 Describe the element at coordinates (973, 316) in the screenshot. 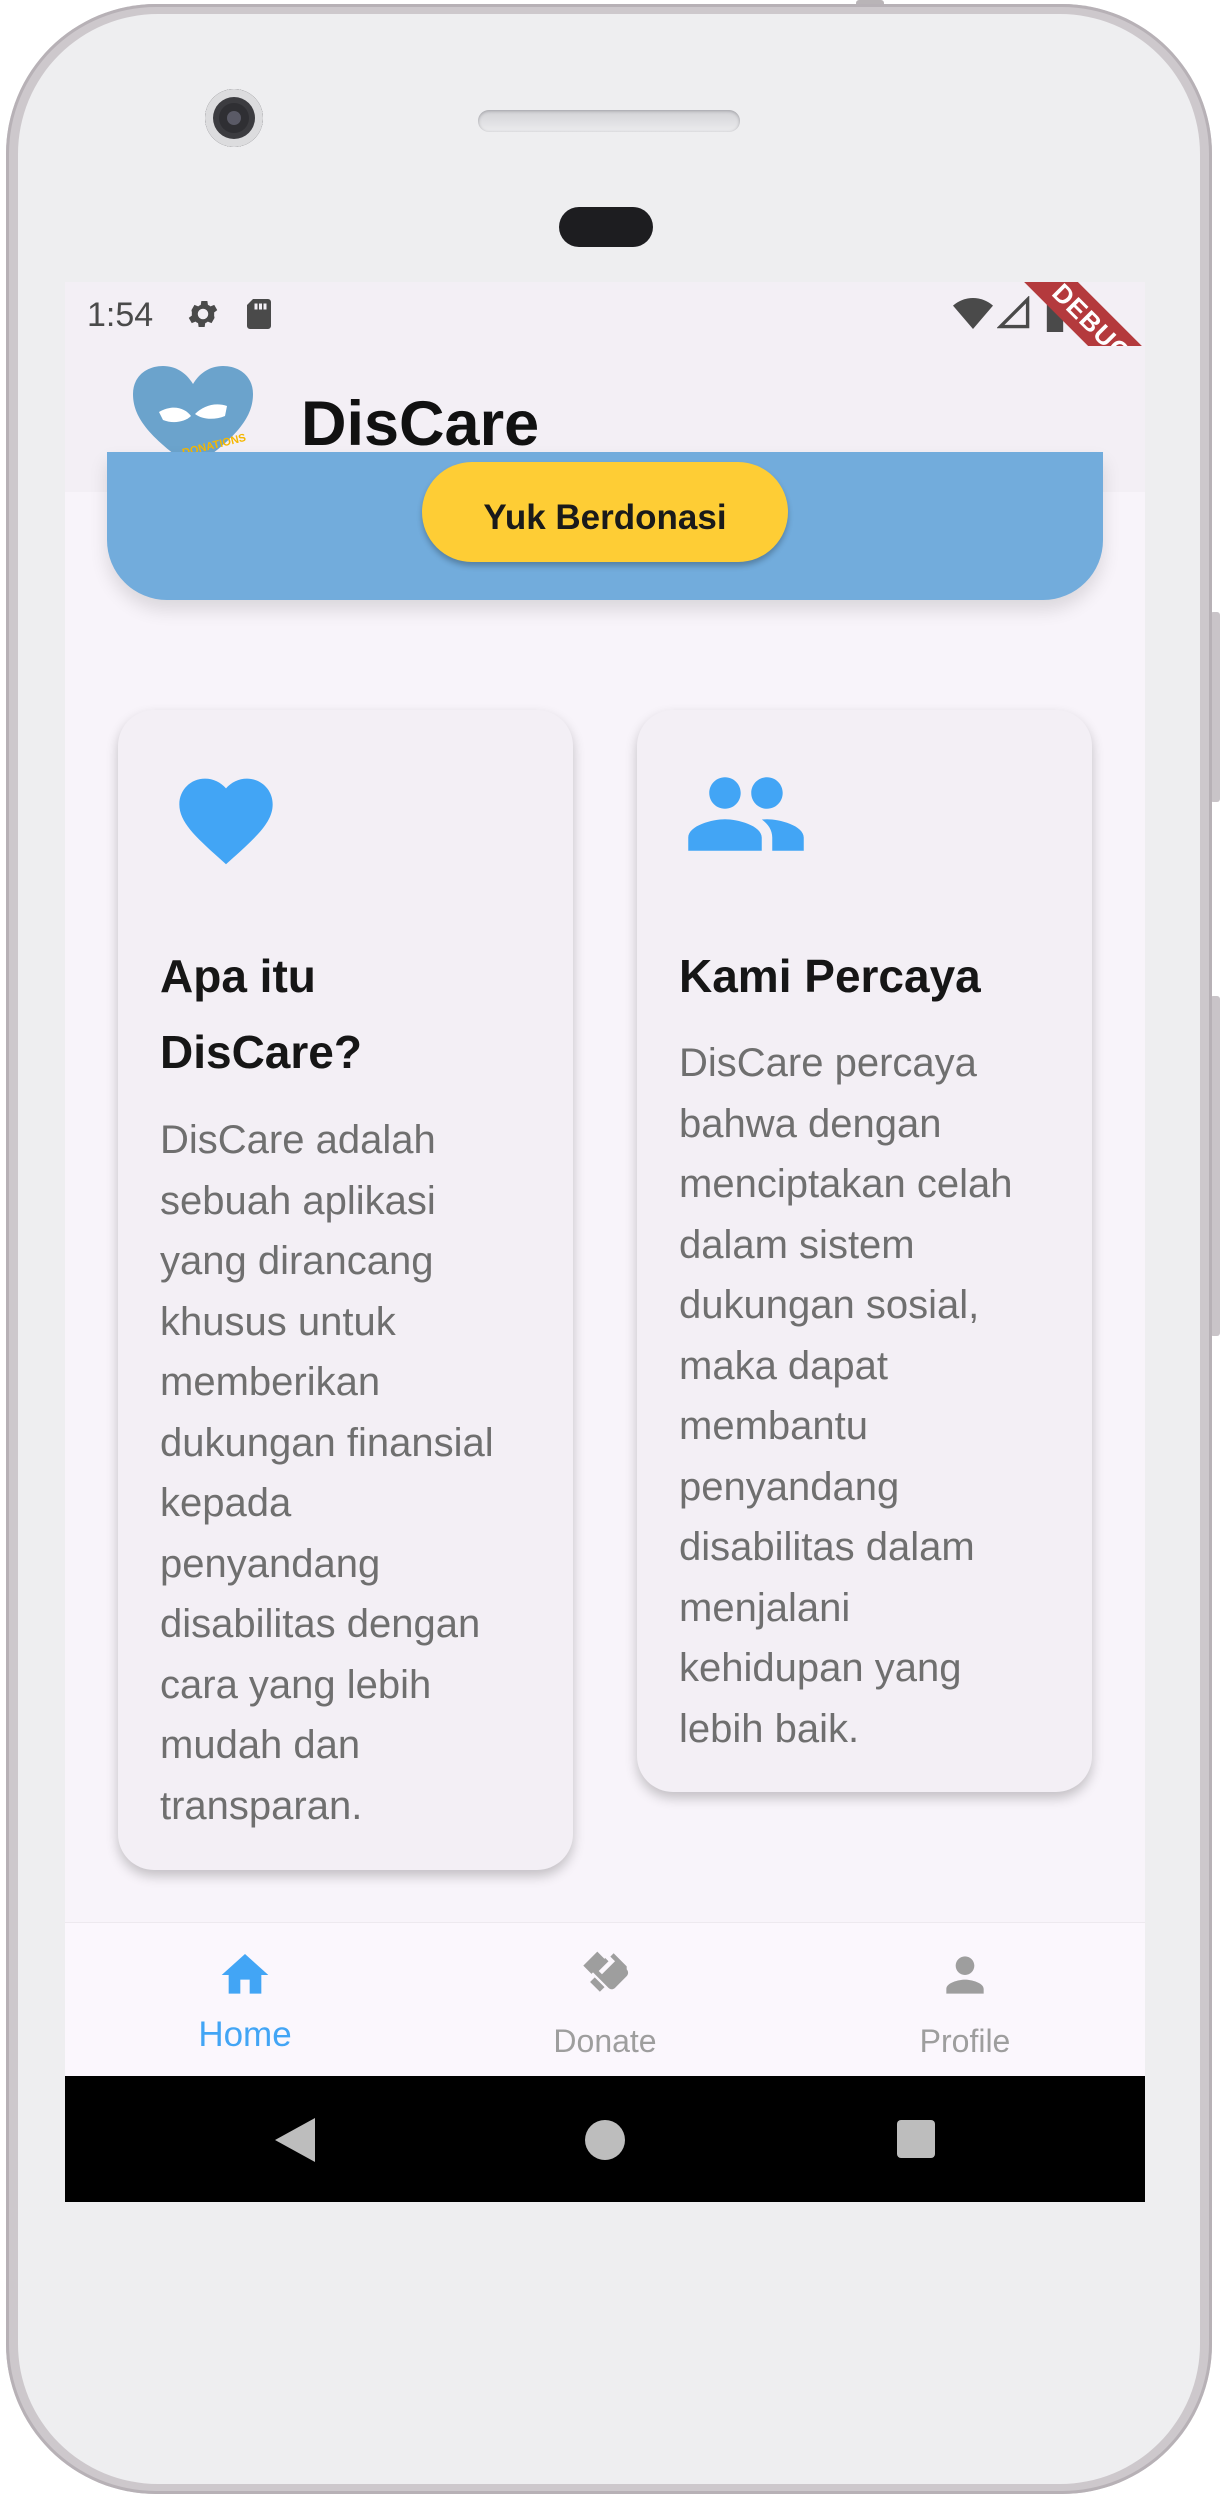

I see `wifi-icon` at that location.